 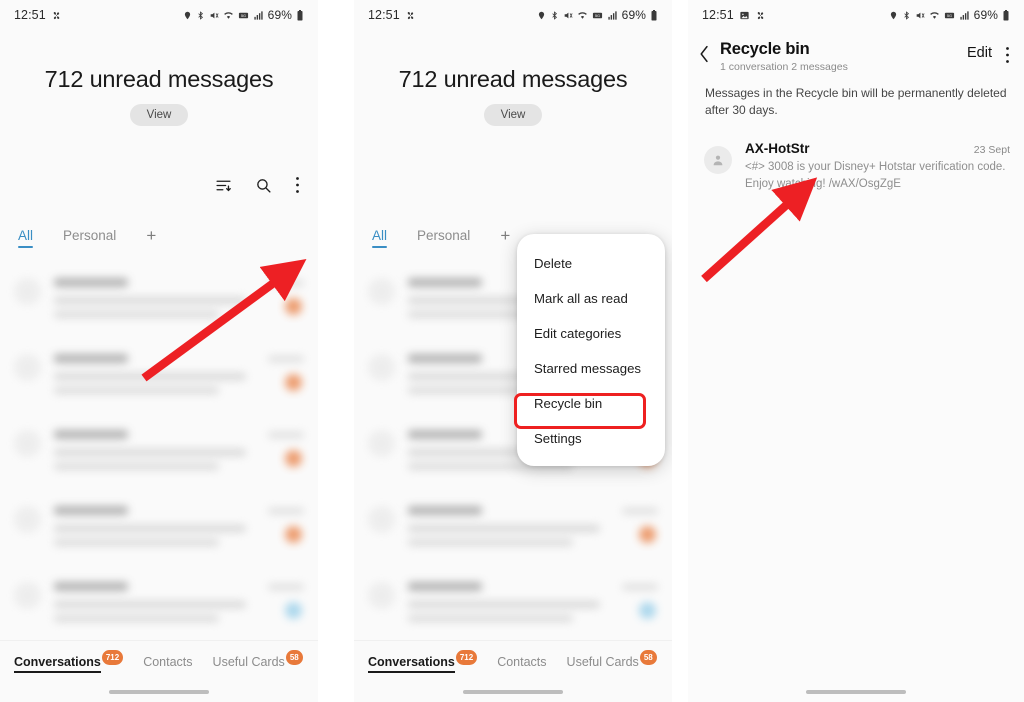 What do you see at coordinates (513, 78) in the screenshot?
I see `unread-header-2: 712 unread messages View` at bounding box center [513, 78].